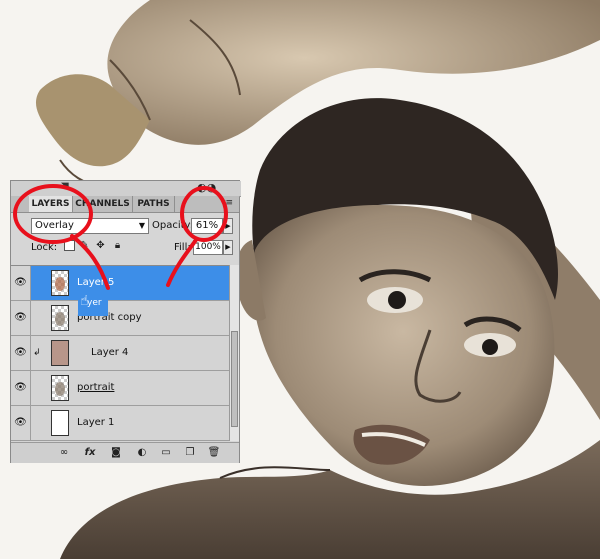  Describe the element at coordinates (141, 225) in the screenshot. I see `chevron-down-icon: ▼` at that location.